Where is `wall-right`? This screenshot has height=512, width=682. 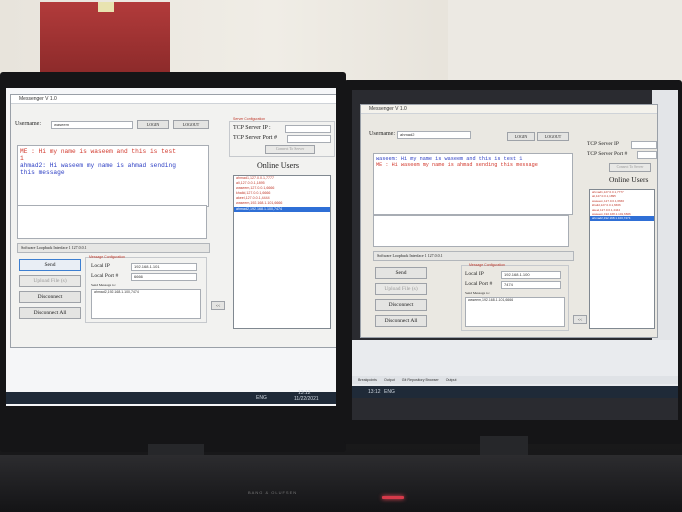 wall-right is located at coordinates (565, 41).